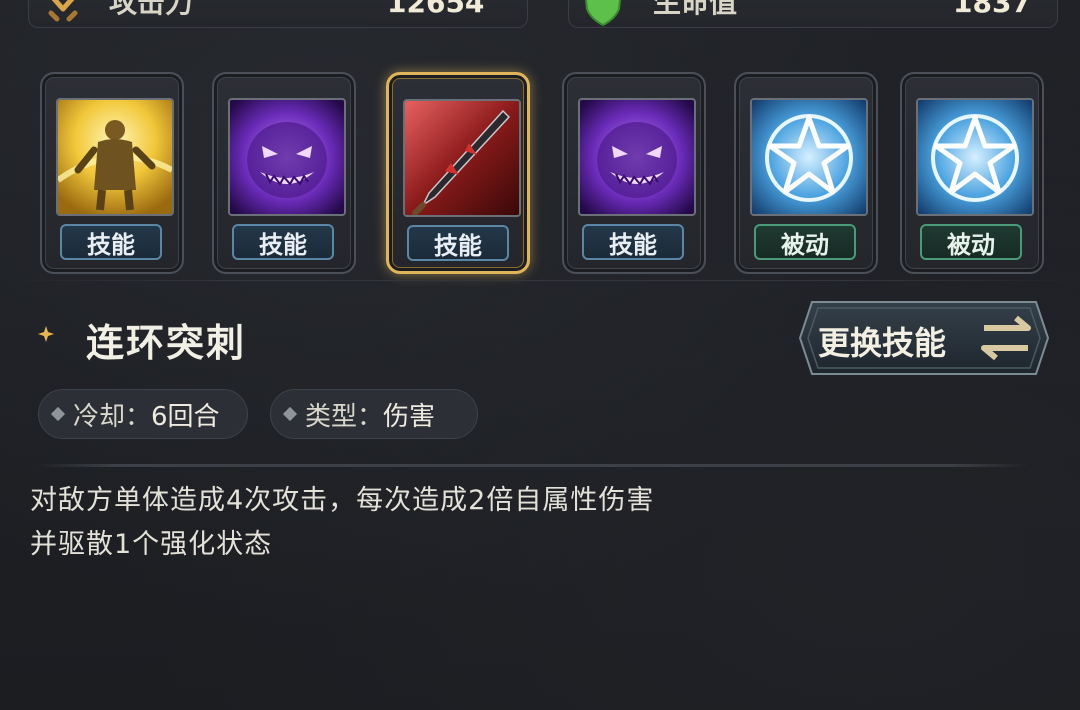 The height and width of the screenshot is (710, 1080). I want to click on attack-label: 攻击力, so click(151, 9).